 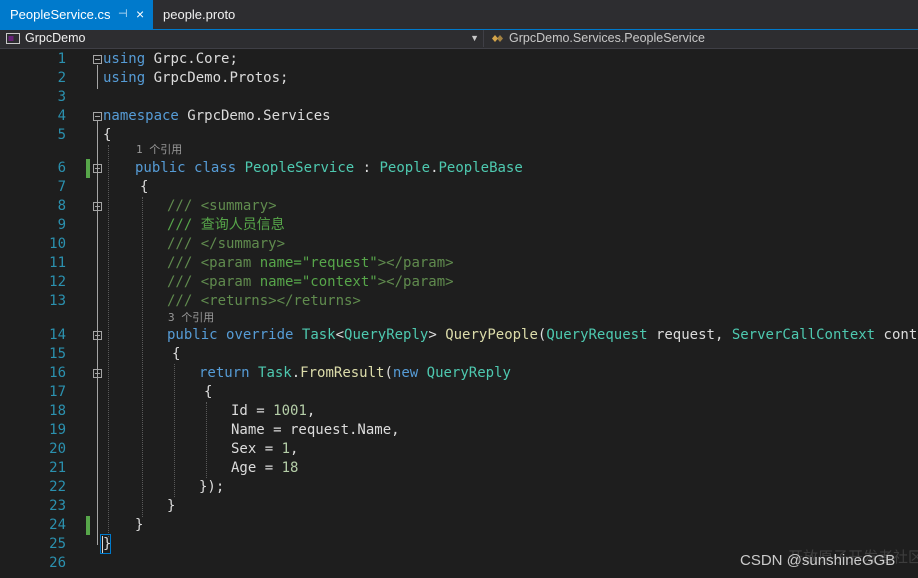 I want to click on class-dropdown: GrpcDemo.Services.PeopleService, so click(x=704, y=38).